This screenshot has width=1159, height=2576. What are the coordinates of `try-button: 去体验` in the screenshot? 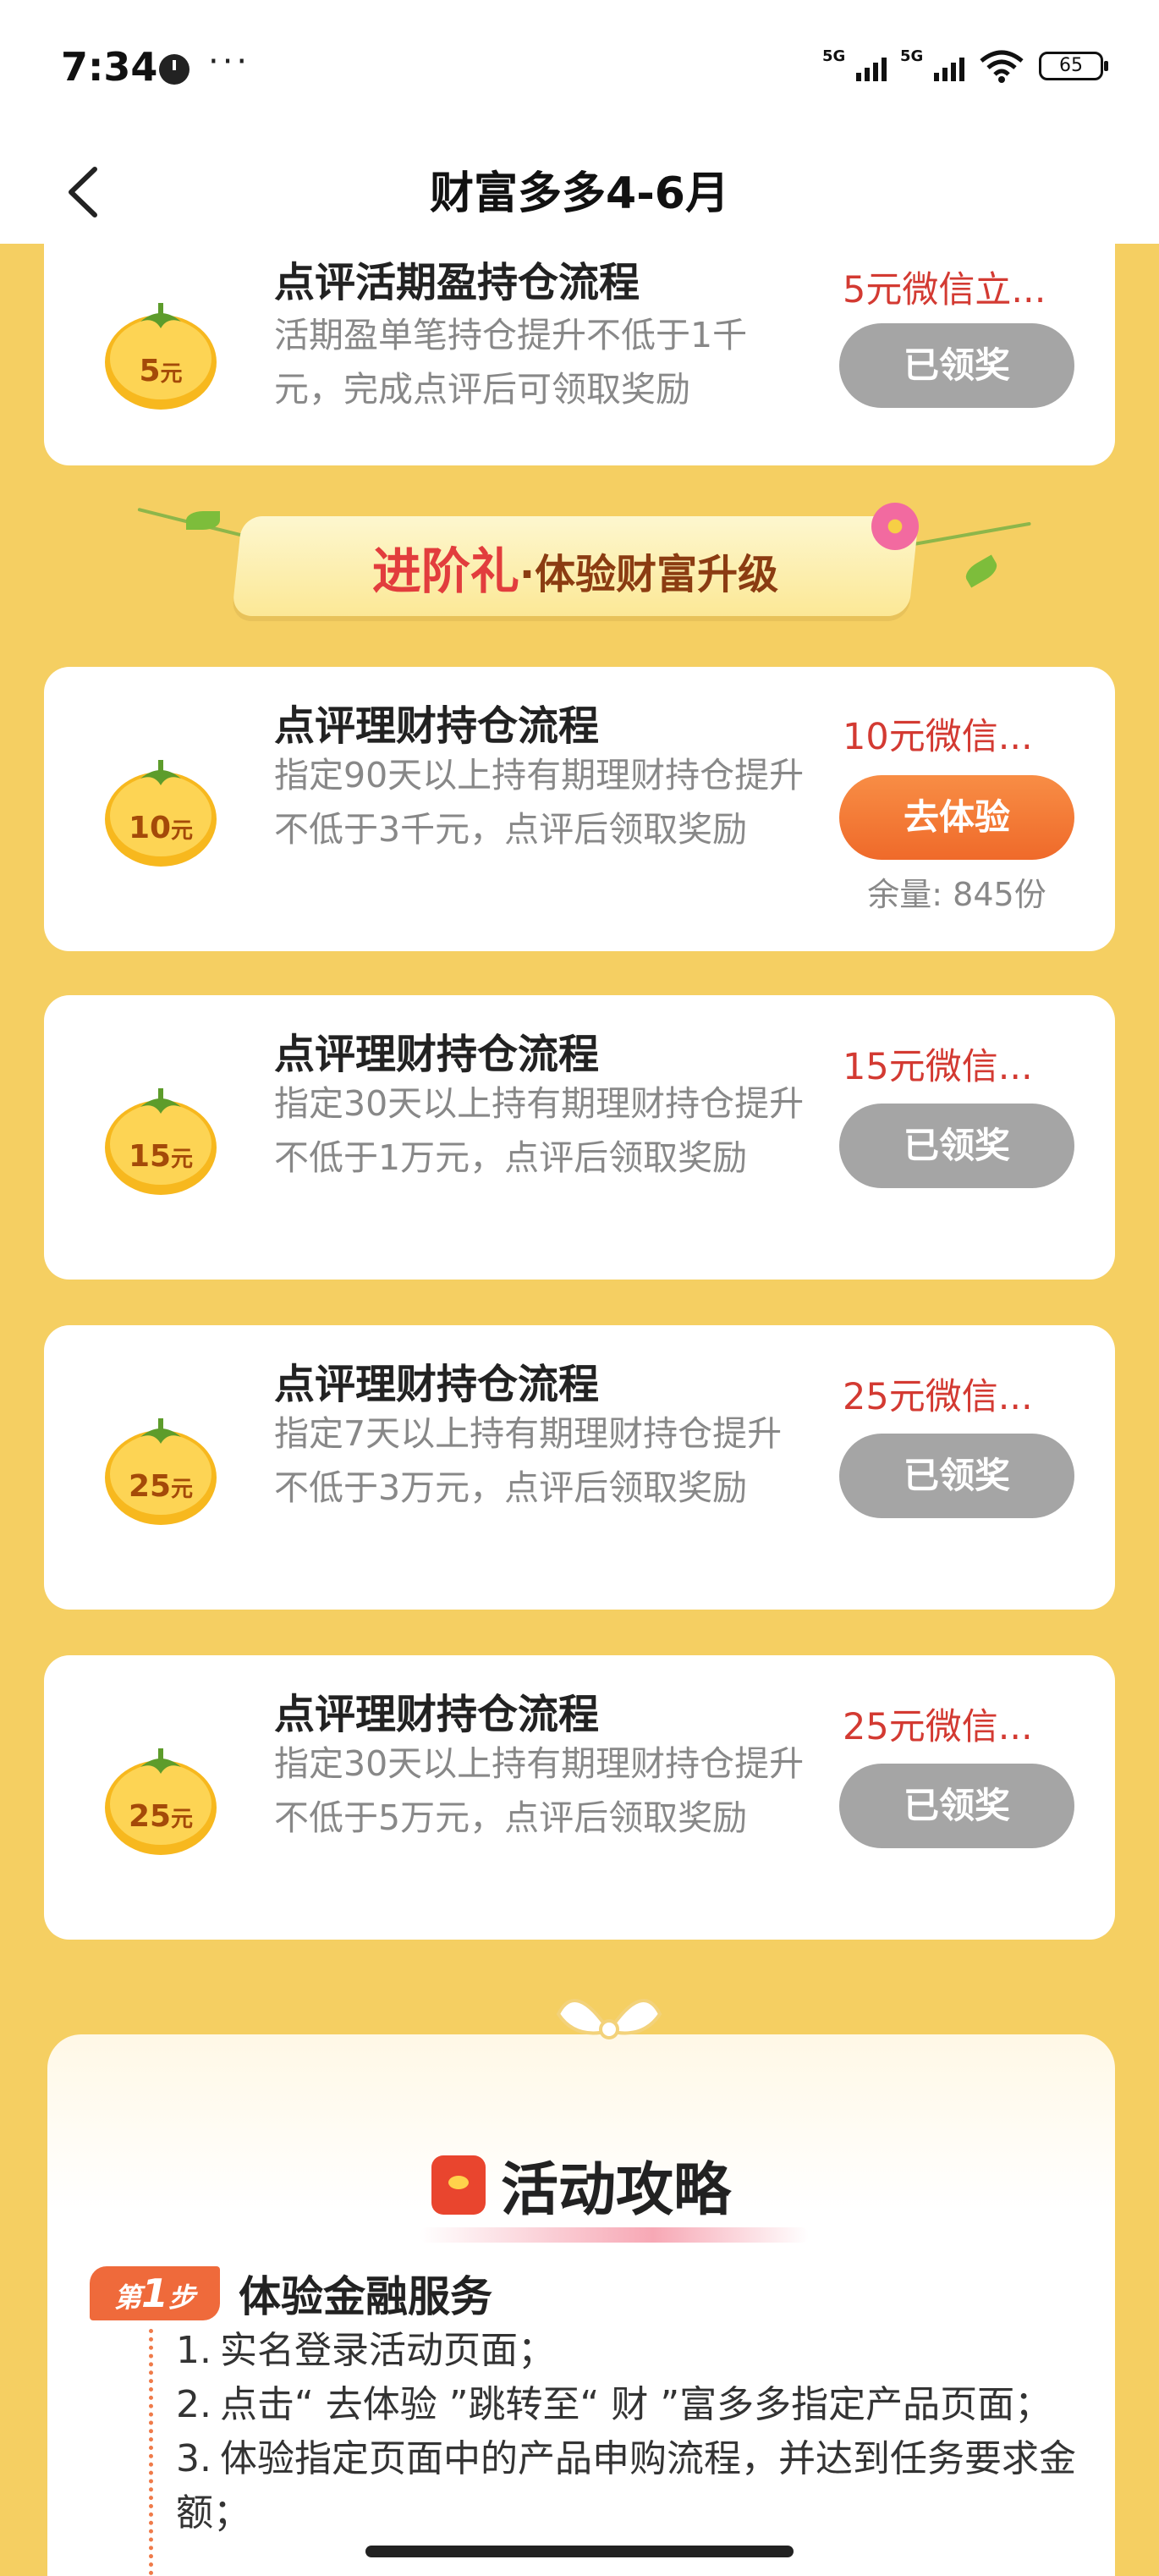 It's located at (956, 817).